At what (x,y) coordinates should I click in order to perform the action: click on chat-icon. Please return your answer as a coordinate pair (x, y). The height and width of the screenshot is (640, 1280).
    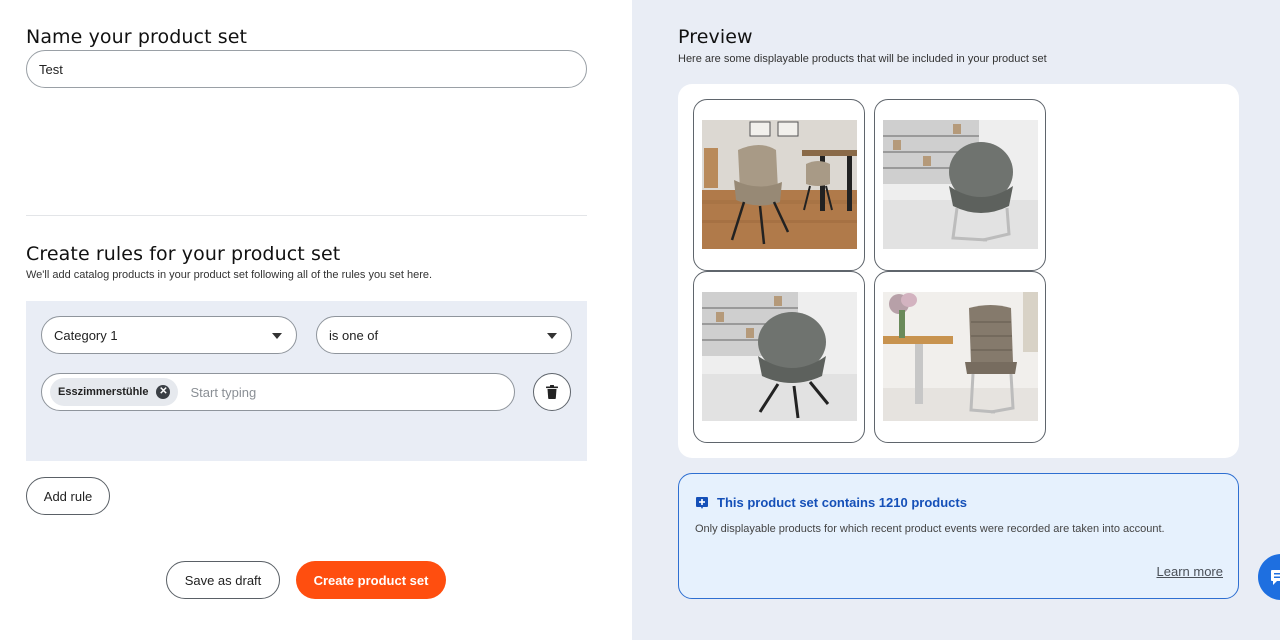
    Looking at the image, I should click on (1275, 577).